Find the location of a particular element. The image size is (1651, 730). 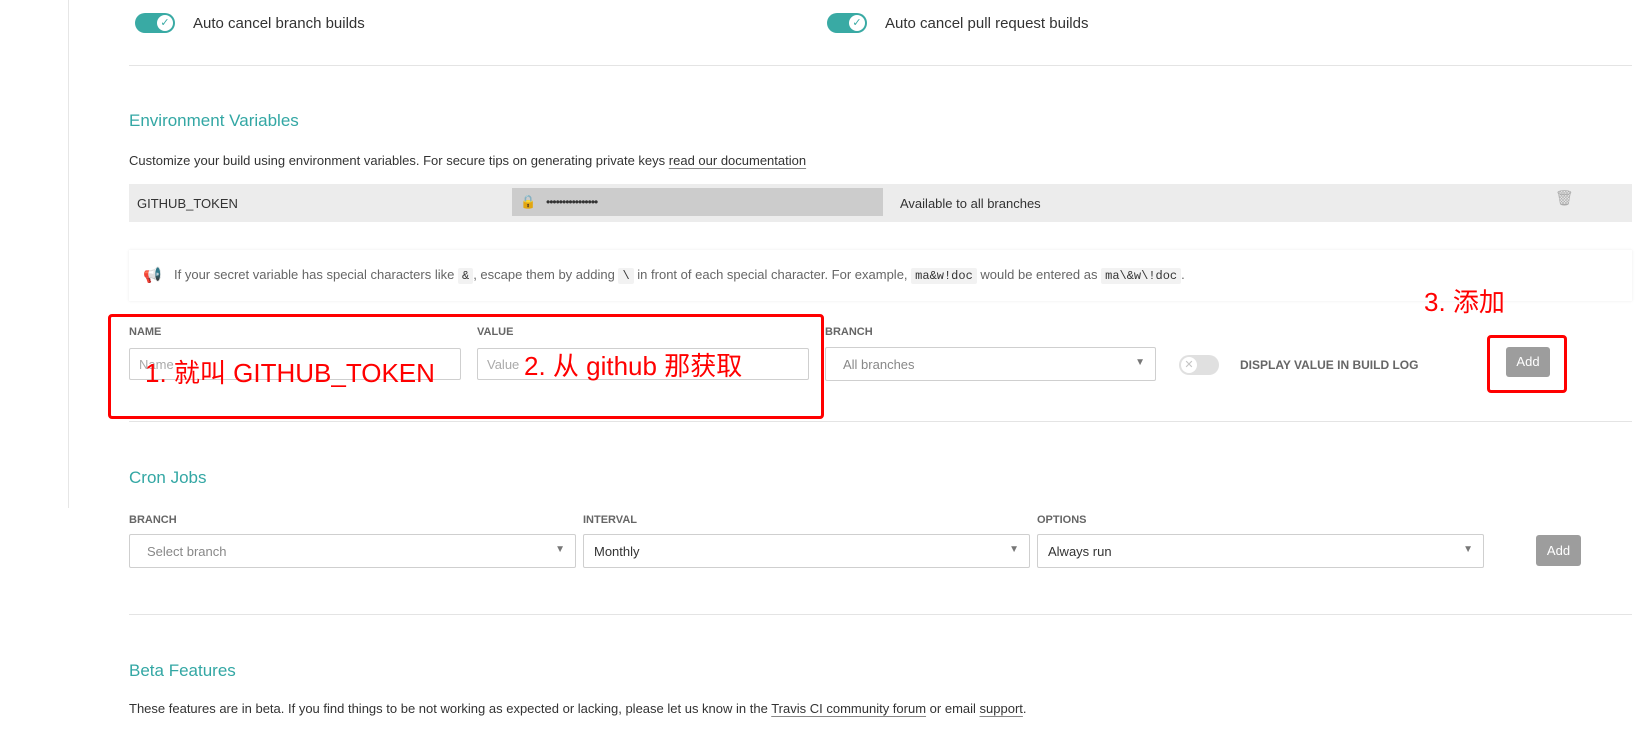

note-text-4: would be entered as is located at coordinates (1039, 274).